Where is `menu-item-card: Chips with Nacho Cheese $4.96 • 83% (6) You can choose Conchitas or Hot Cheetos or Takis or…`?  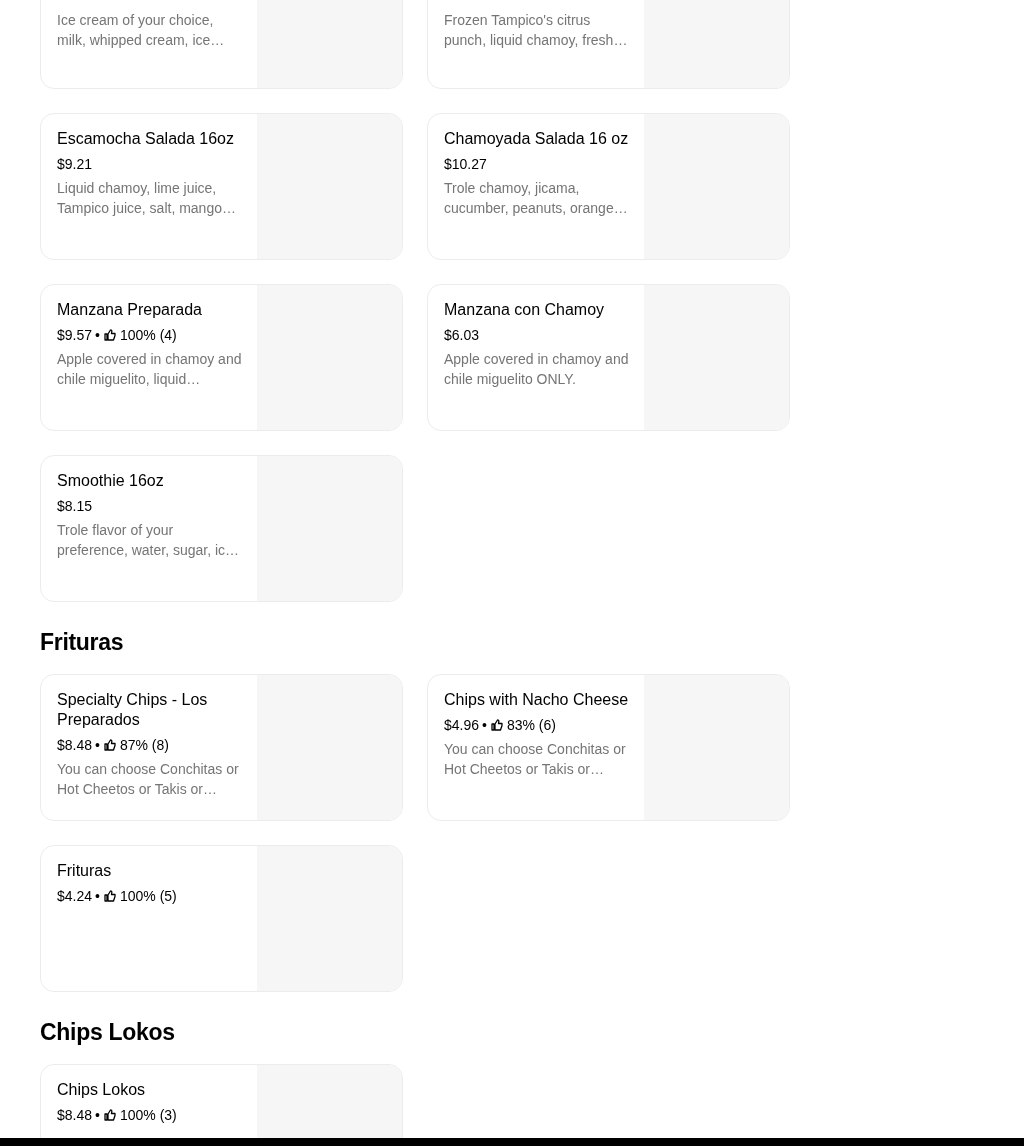 menu-item-card: Chips with Nacho Cheese $4.96 • 83% (6) You can choose Conchitas or Hot Cheetos or Takis or… is located at coordinates (608, 747).